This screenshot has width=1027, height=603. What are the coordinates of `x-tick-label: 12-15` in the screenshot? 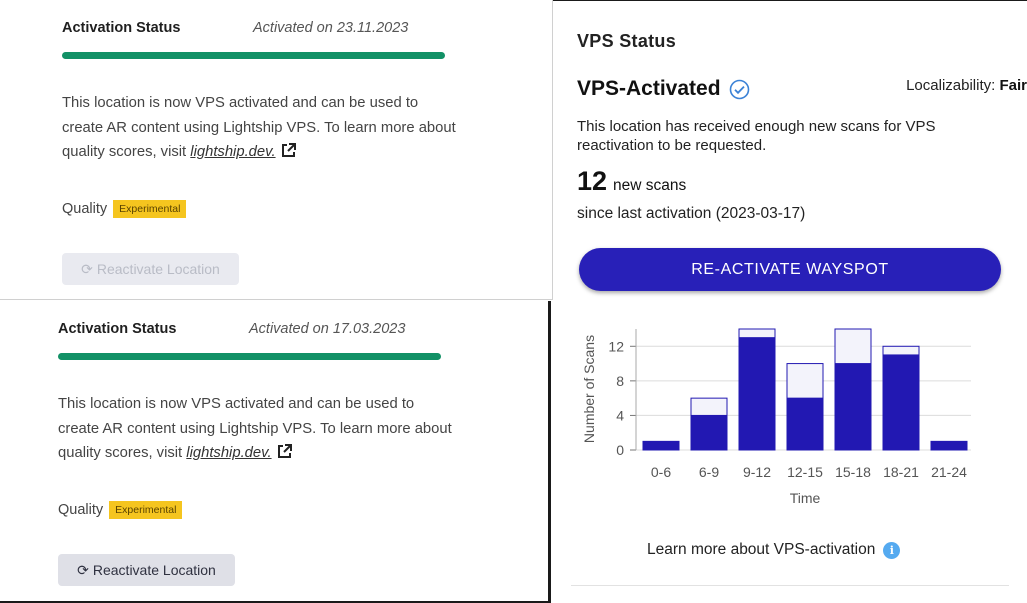 It's located at (805, 472).